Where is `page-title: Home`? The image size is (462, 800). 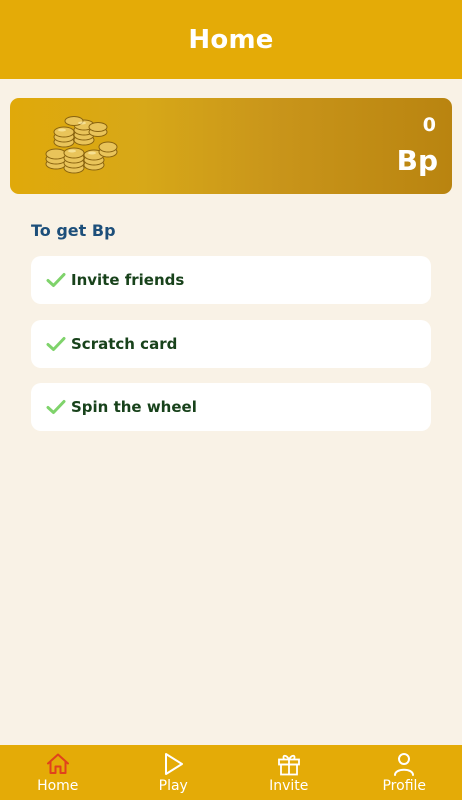
page-title: Home is located at coordinates (231, 39).